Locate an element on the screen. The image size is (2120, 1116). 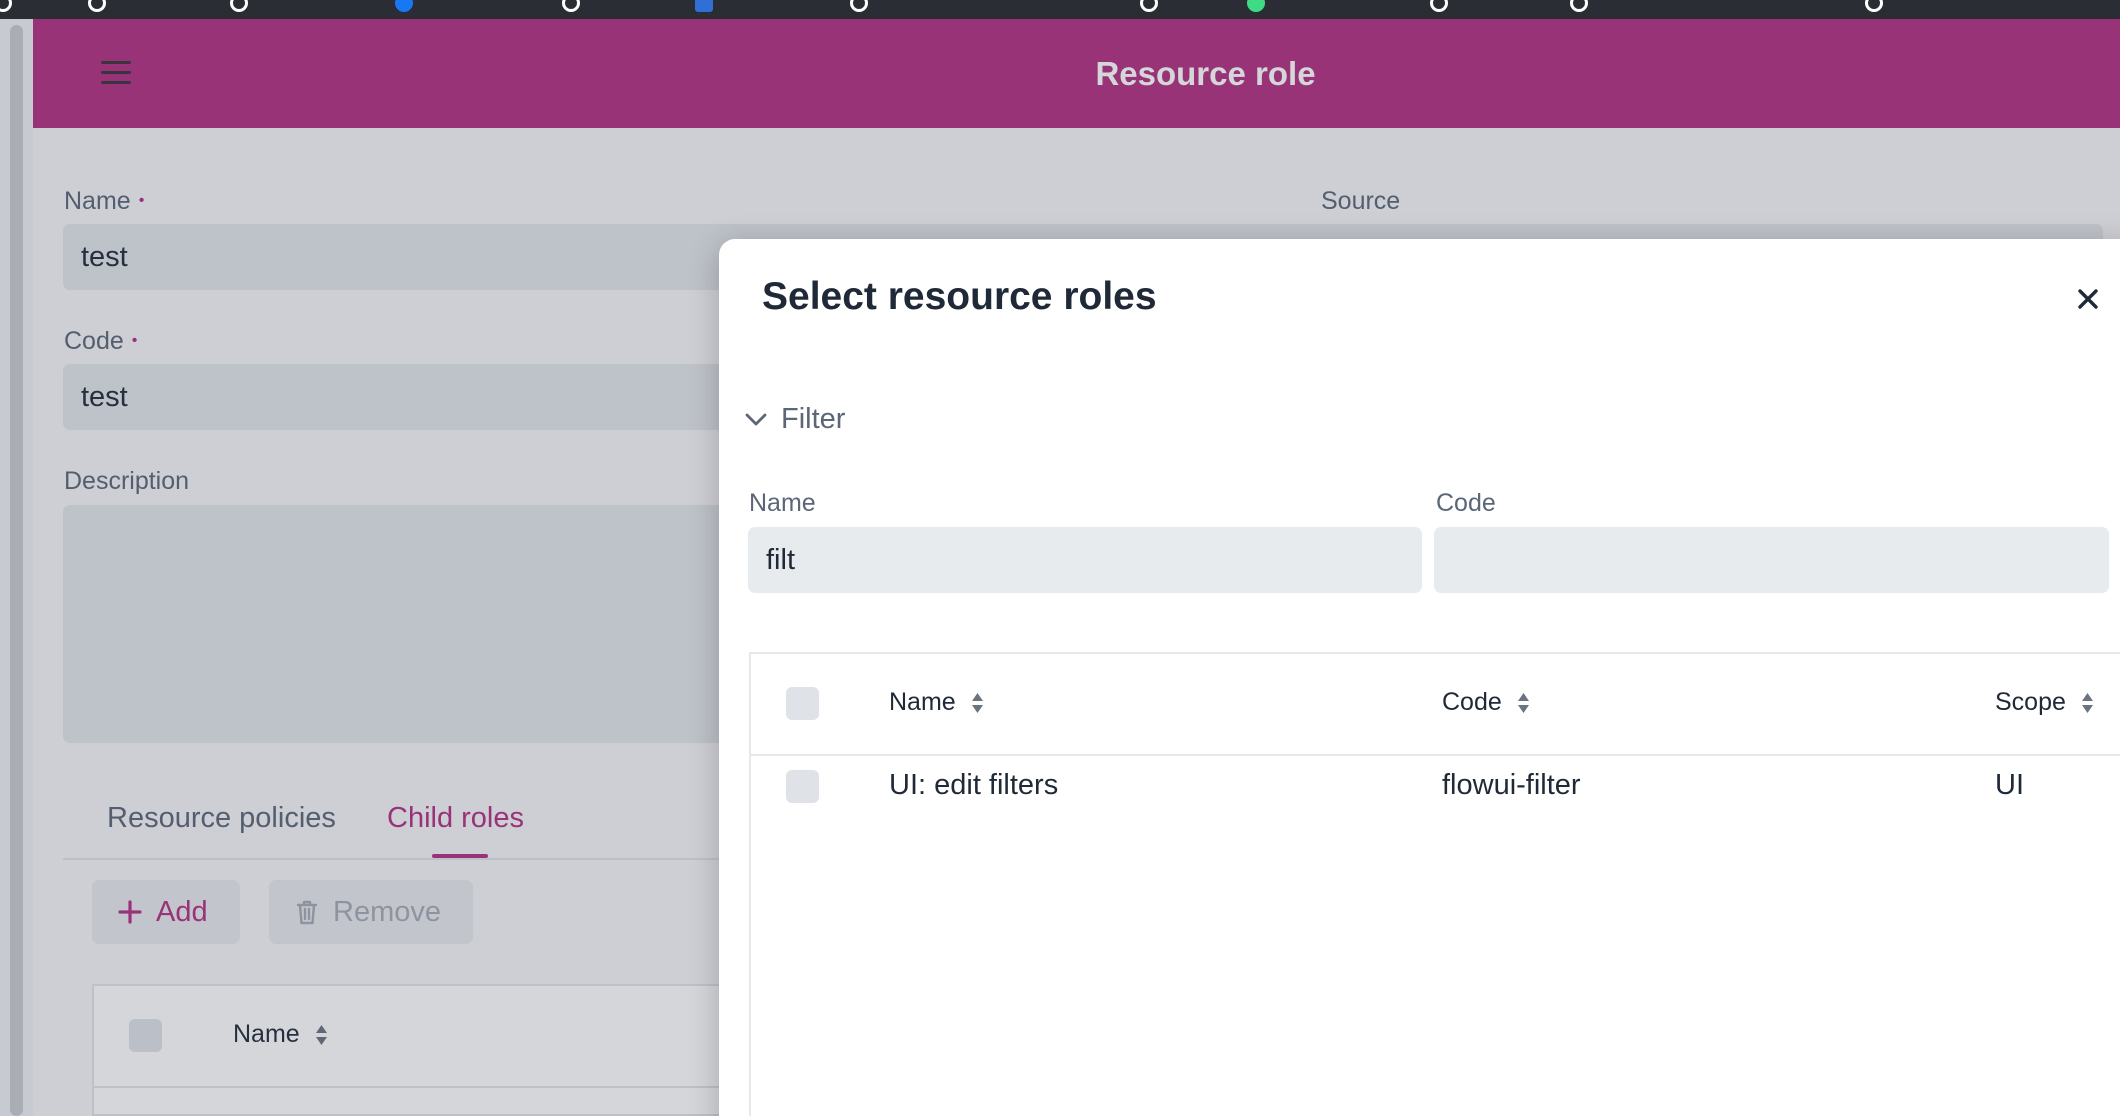
column-header-code: Code is located at coordinates (1486, 702).